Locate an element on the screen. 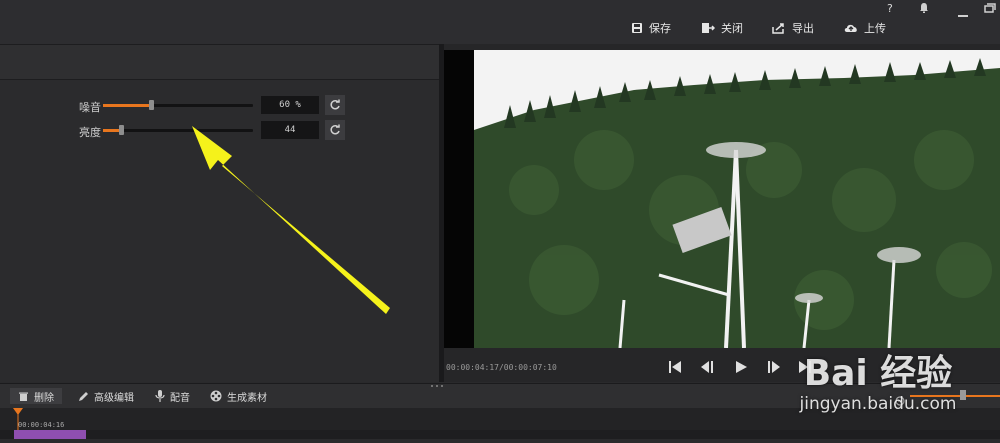 Image resolution: width=1000 pixels, height=443 pixels. noise-value-field: 60 % is located at coordinates (290, 105).